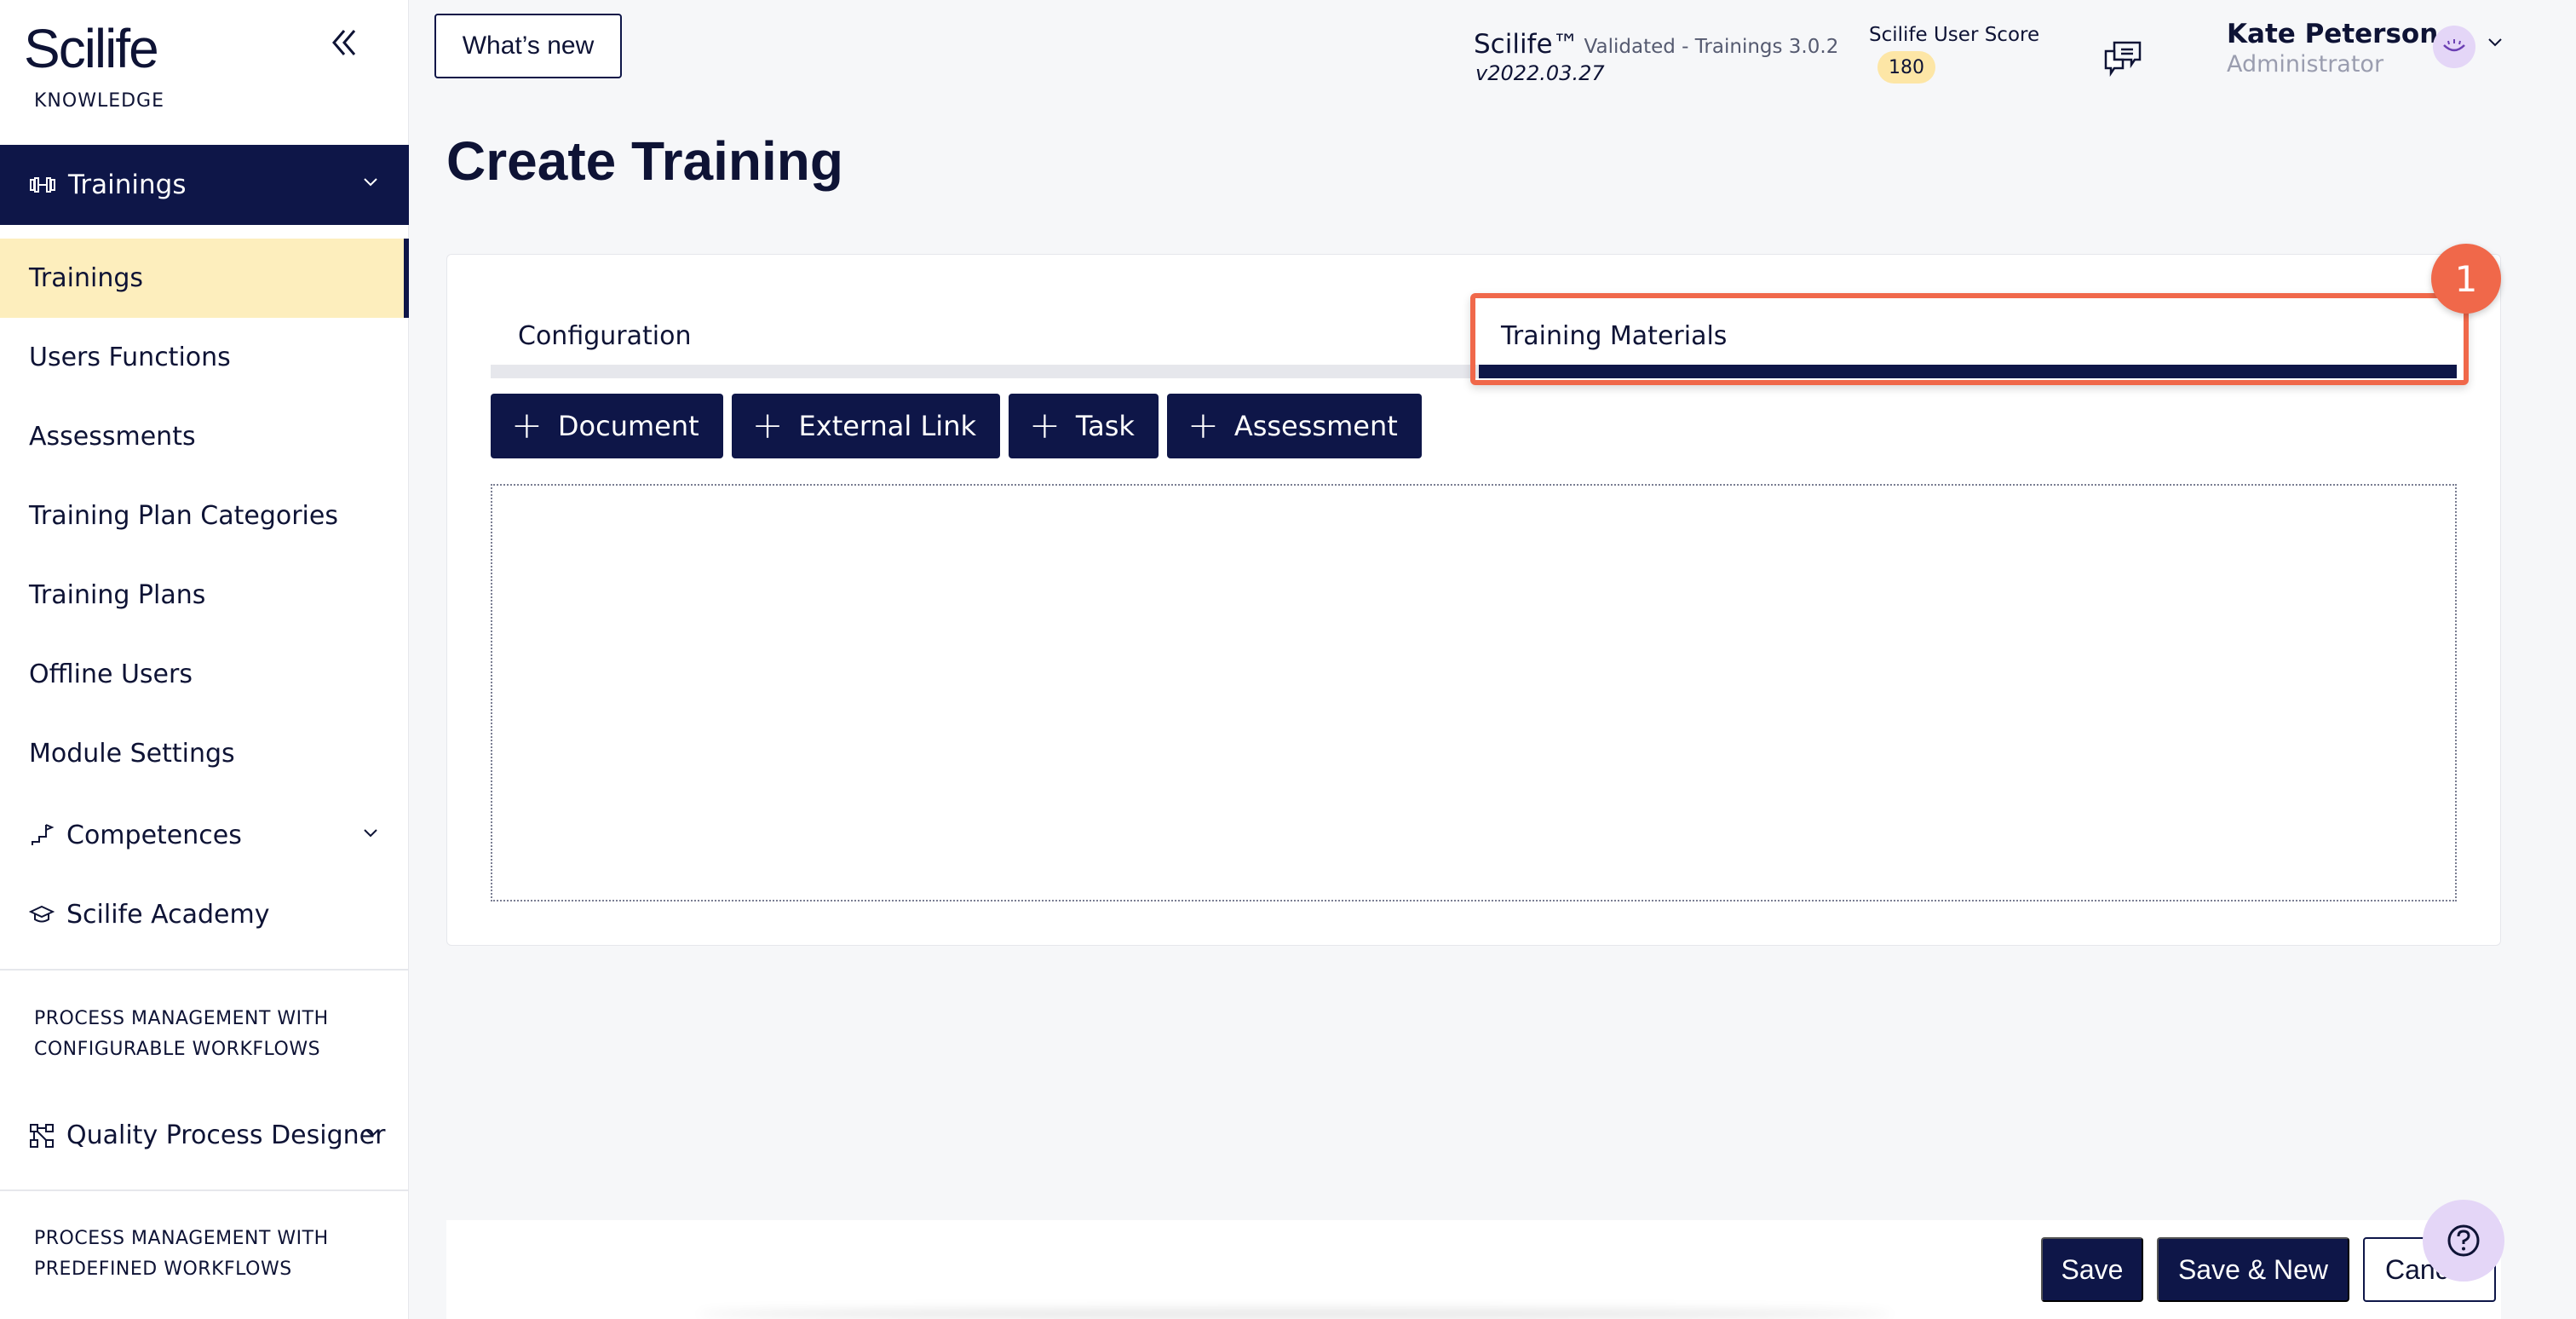  What do you see at coordinates (2333, 34) in the screenshot?
I see `user-name: Kate Peterson` at bounding box center [2333, 34].